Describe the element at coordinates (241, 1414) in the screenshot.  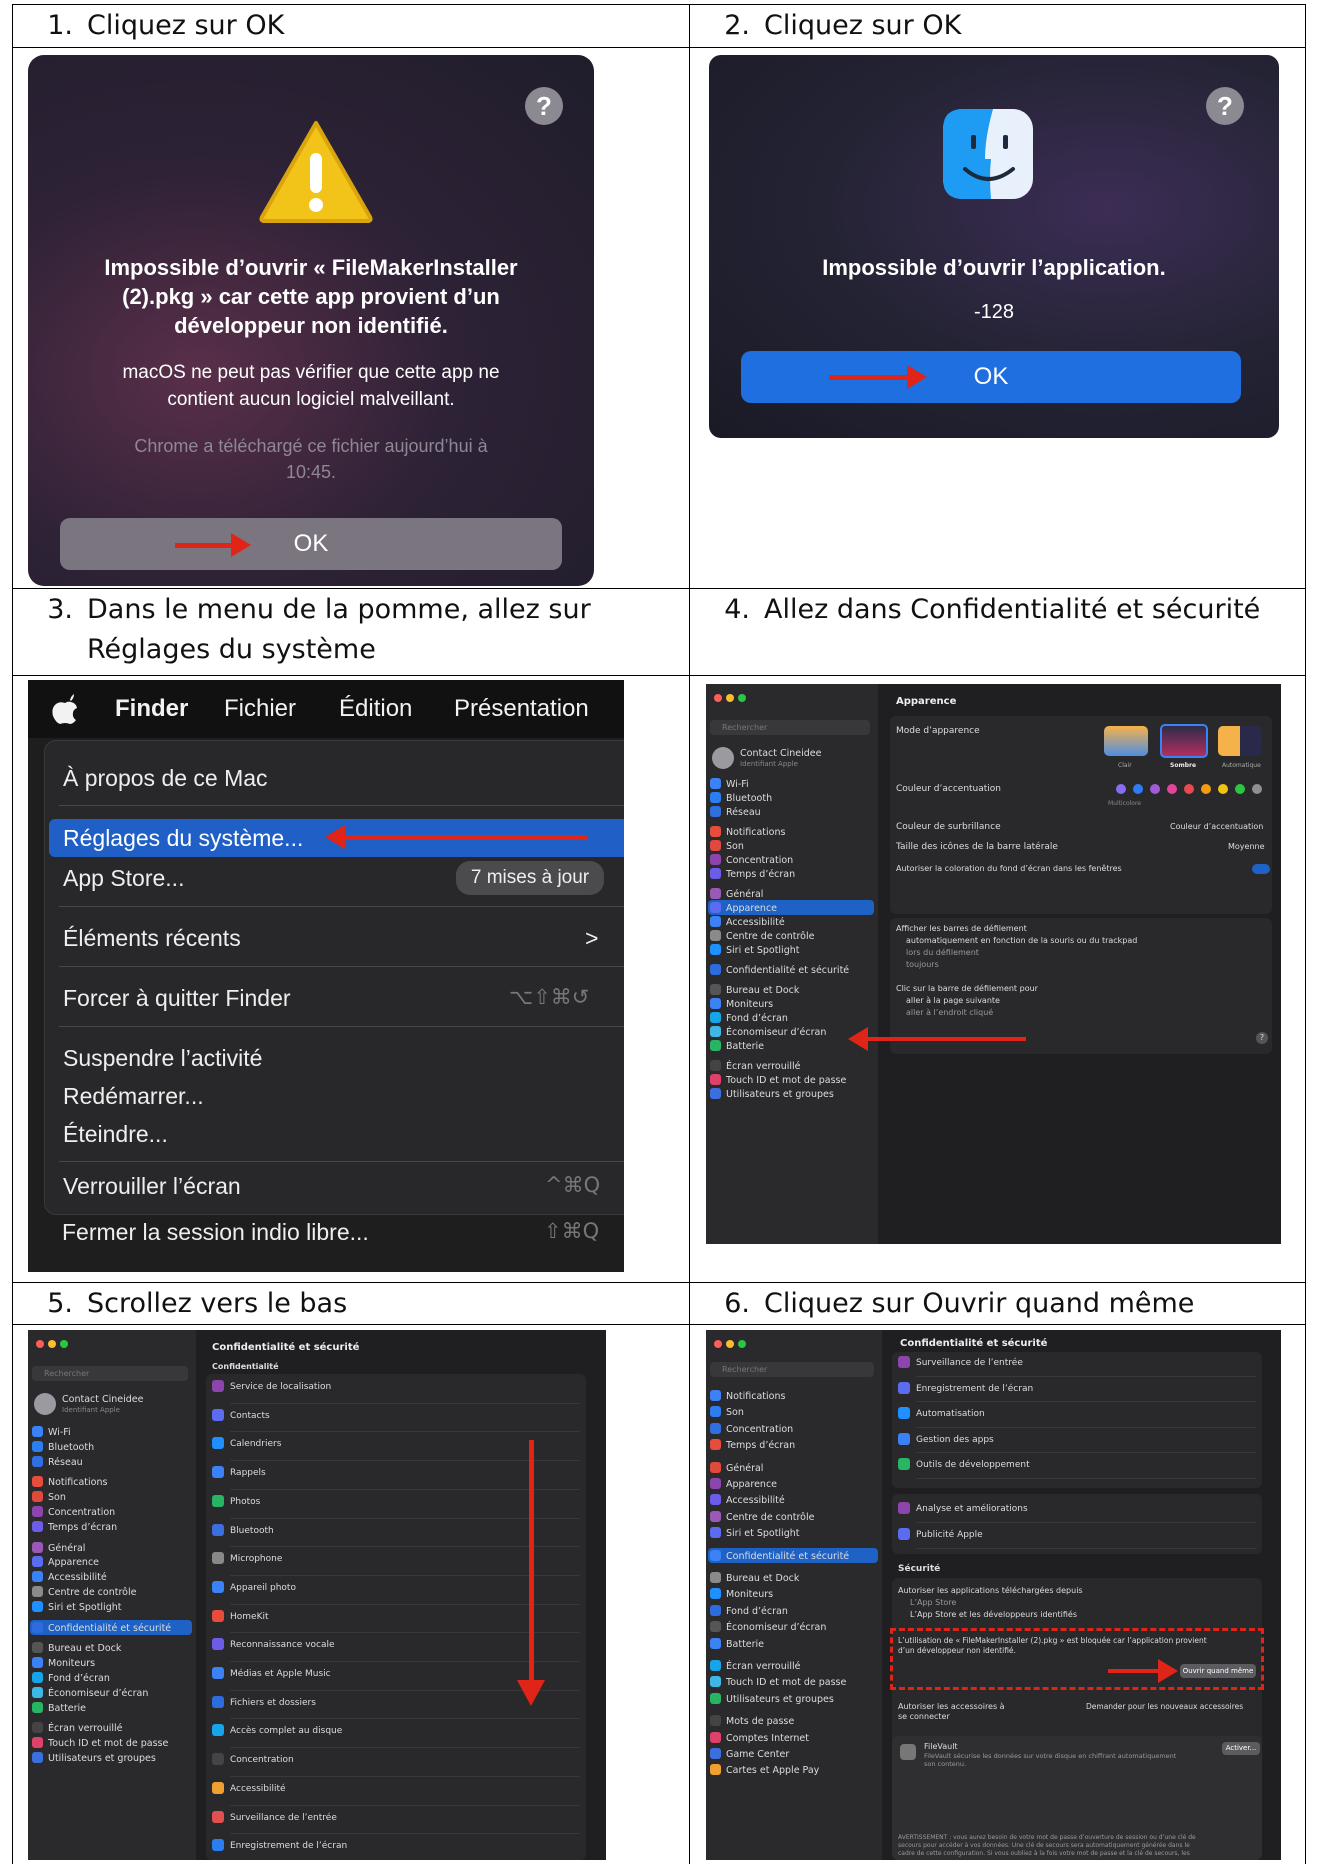
I see `settings-row: Contacts` at that location.